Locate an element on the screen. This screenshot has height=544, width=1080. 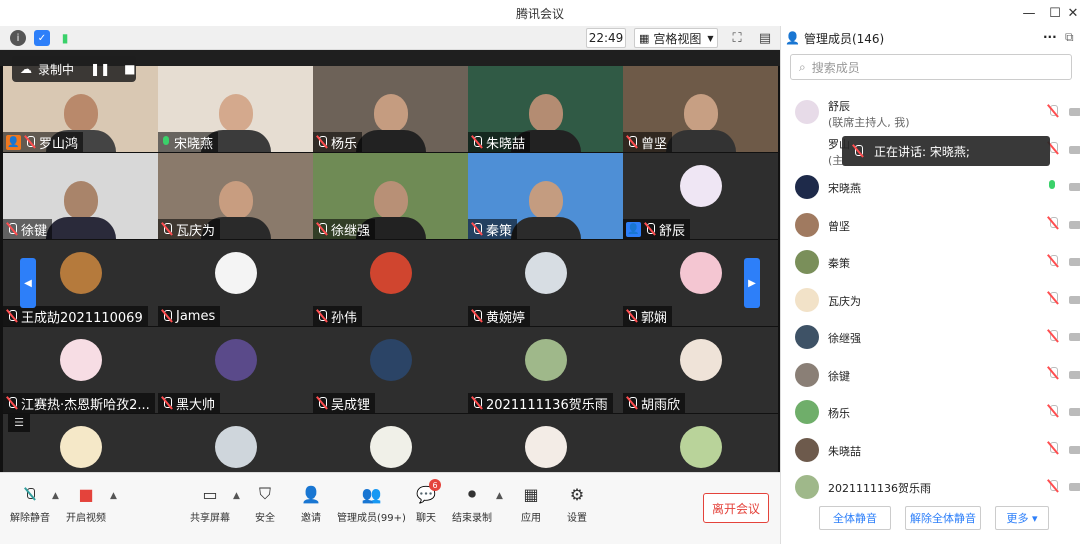
participant-name-bar: 王成劼2021110069 is located at coordinates (75, 316).